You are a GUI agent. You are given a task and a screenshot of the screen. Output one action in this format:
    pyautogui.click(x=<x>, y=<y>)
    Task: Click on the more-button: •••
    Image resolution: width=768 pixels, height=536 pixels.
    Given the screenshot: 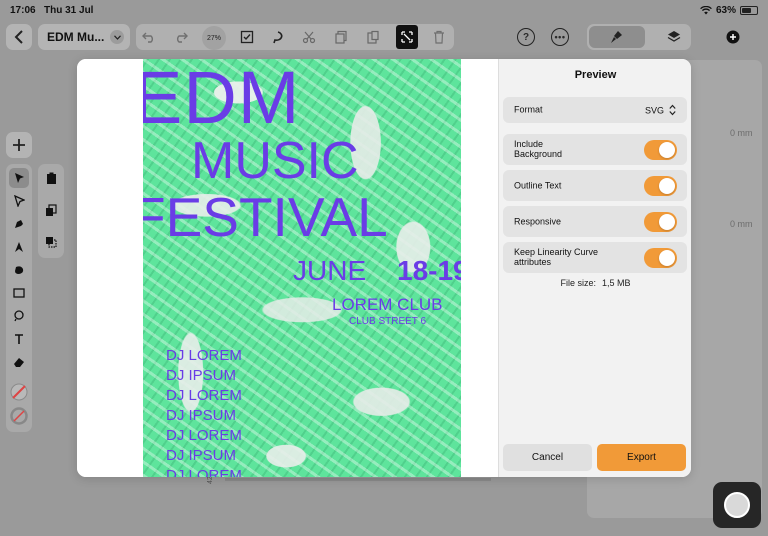 What is the action you would take?
    pyautogui.click(x=560, y=37)
    